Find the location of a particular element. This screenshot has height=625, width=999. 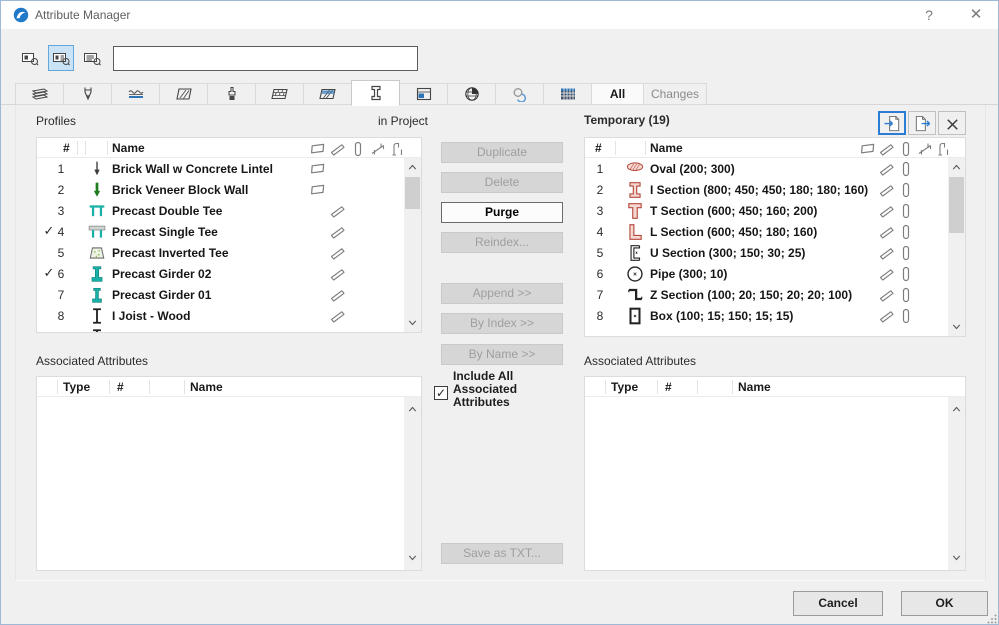

profile-row: ✓ 6 Precast Girder 02 is located at coordinates (220, 273).